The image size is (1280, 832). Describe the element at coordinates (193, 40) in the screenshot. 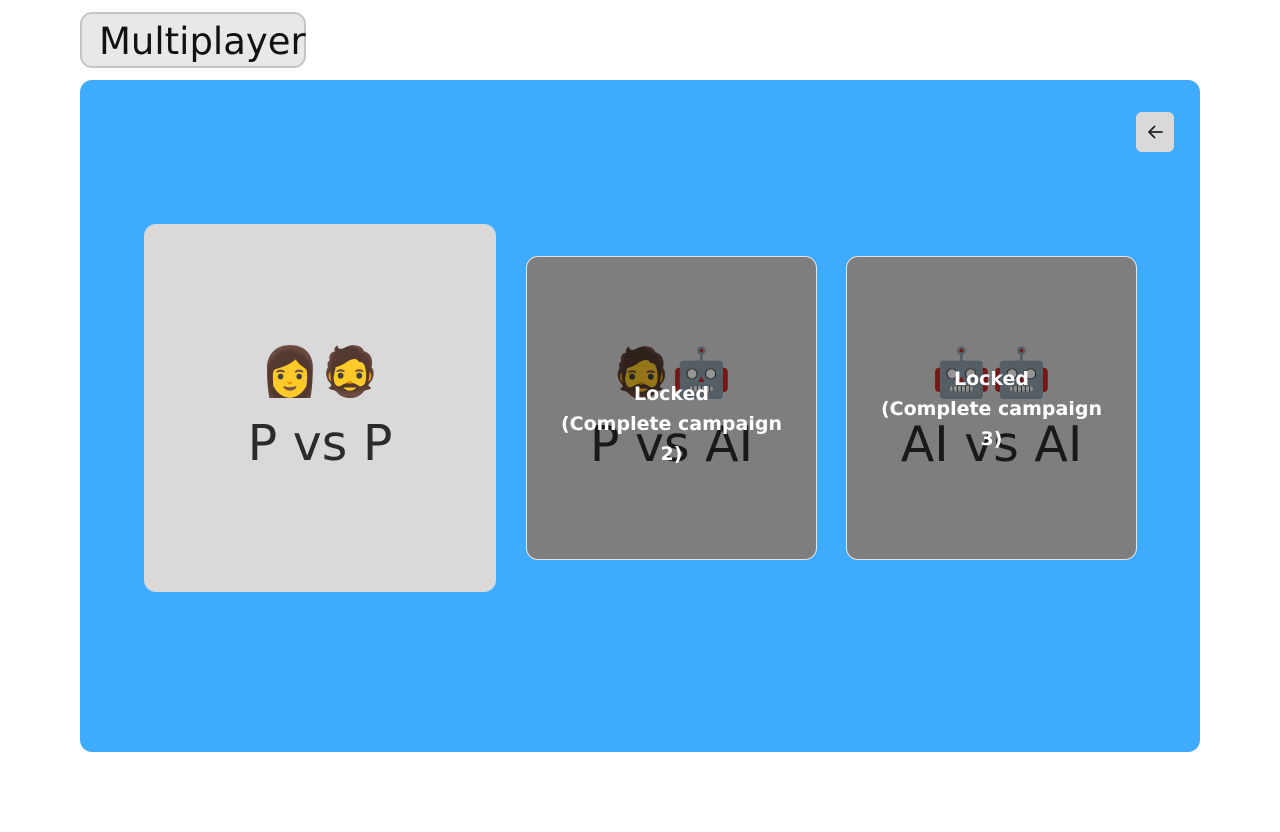

I see `multiplayer-title-button: Multiplayer` at that location.